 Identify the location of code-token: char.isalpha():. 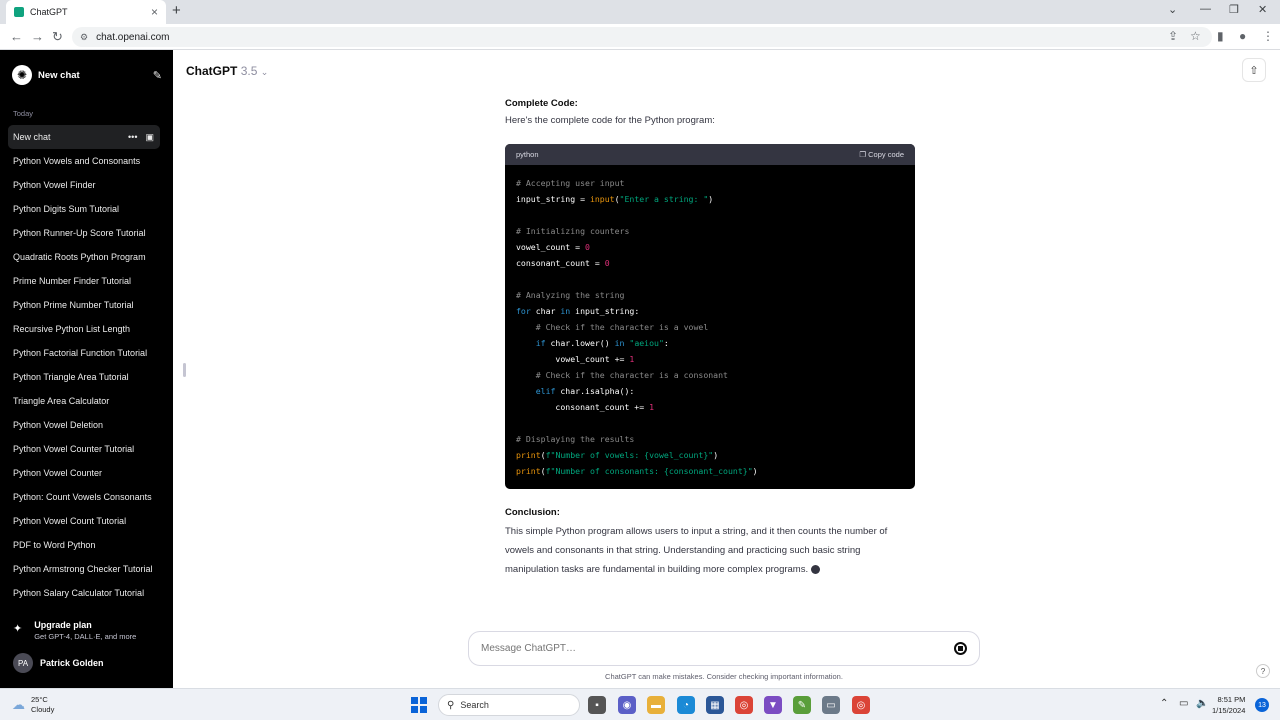
(595, 391).